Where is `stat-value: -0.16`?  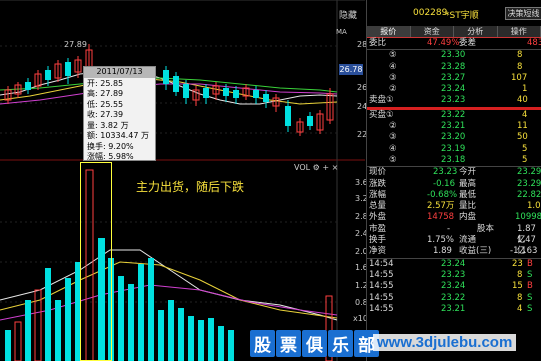
stat-value: -0.16 is located at coordinates (444, 183).